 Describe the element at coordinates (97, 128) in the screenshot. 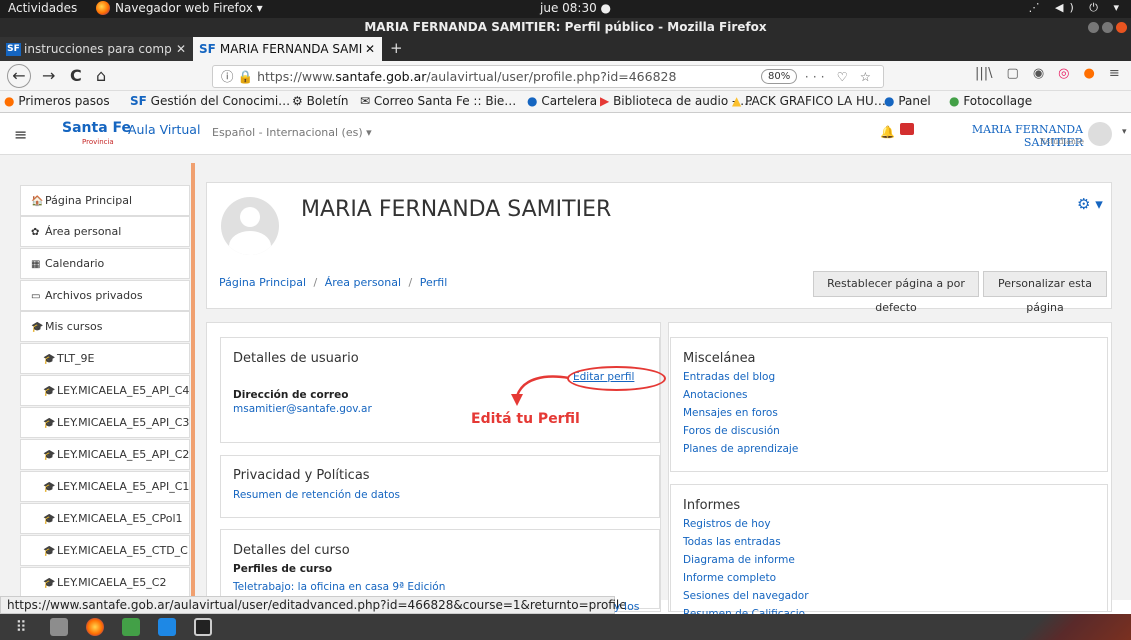

I see `logo-text: Santa Fe` at that location.